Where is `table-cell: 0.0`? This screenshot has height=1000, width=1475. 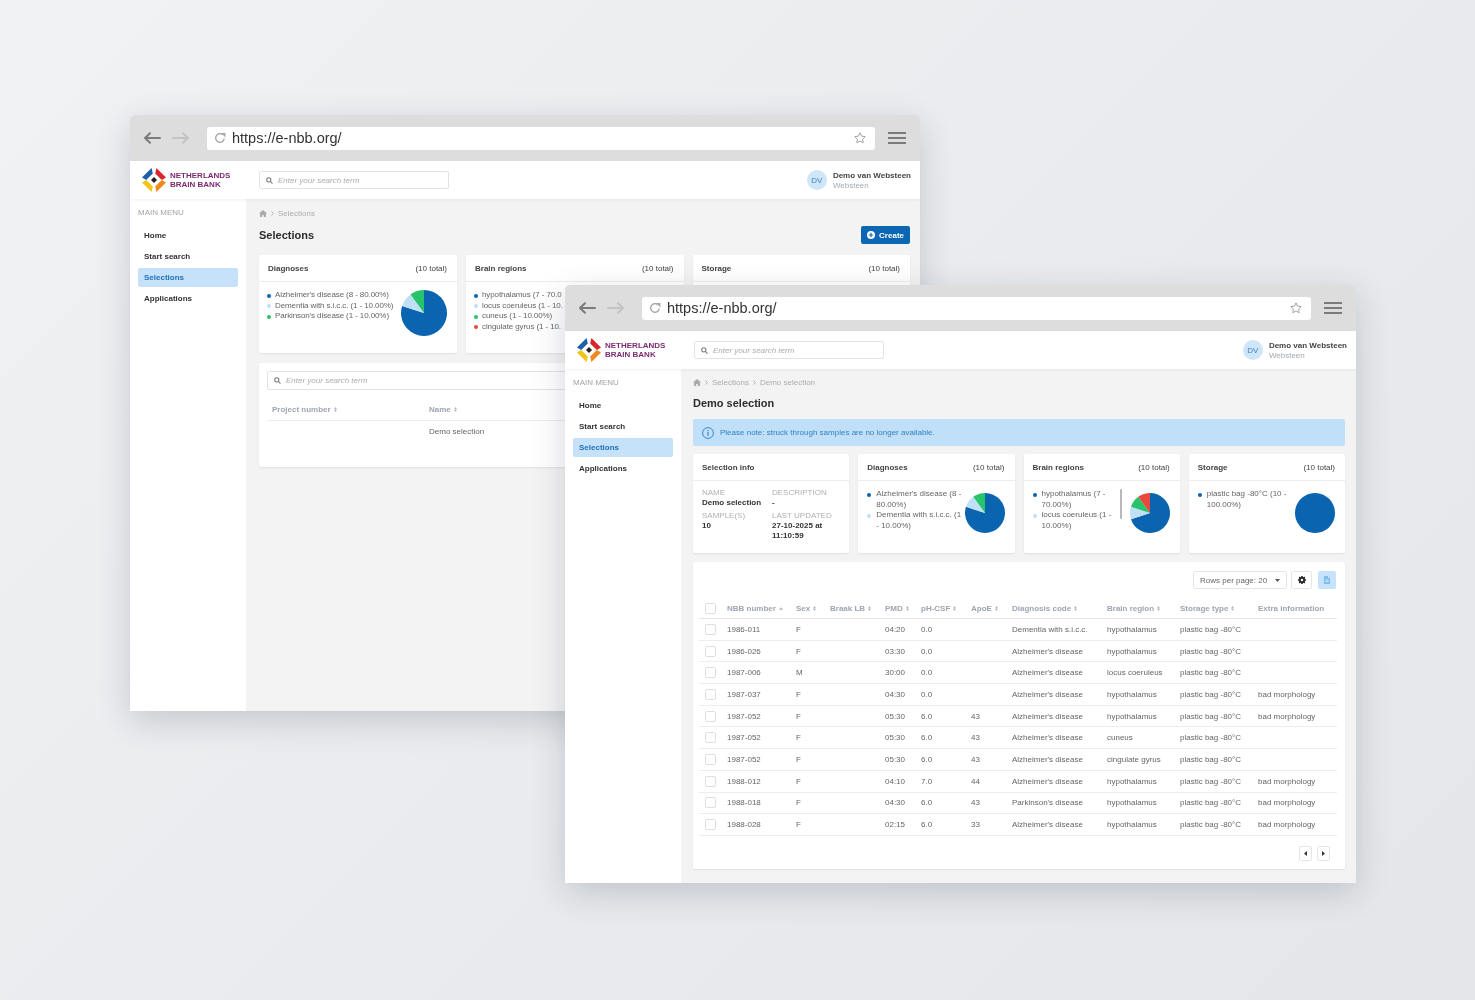 table-cell: 0.0 is located at coordinates (927, 629).